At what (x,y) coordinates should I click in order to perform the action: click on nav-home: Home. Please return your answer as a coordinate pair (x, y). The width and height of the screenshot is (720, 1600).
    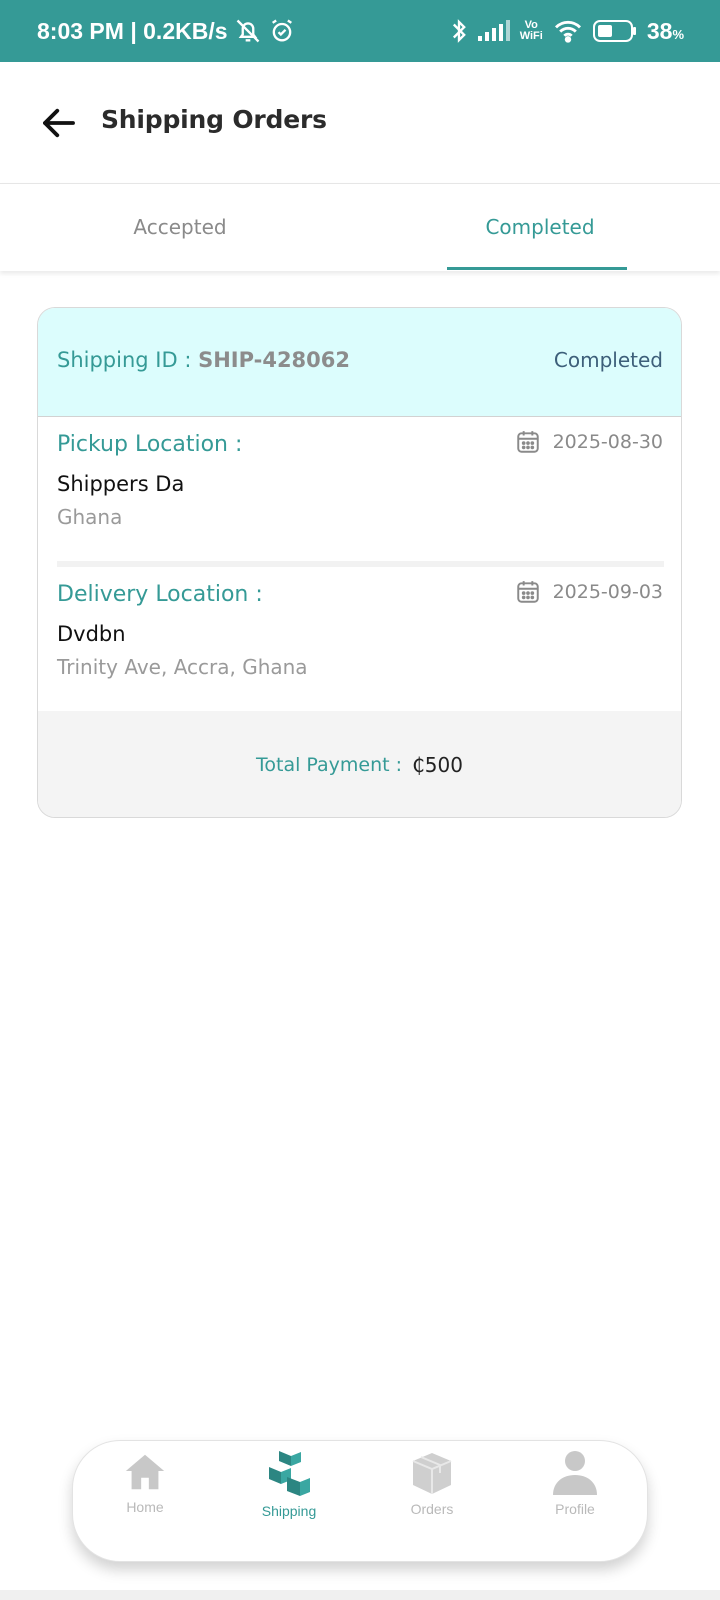
    Looking at the image, I should click on (145, 1499).